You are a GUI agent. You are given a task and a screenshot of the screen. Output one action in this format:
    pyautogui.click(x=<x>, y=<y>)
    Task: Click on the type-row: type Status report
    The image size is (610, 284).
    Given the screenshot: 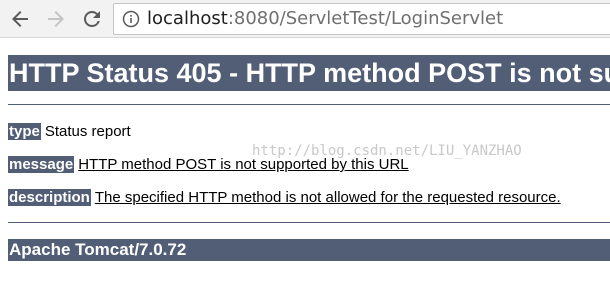 What is the action you would take?
    pyautogui.click(x=69, y=132)
    